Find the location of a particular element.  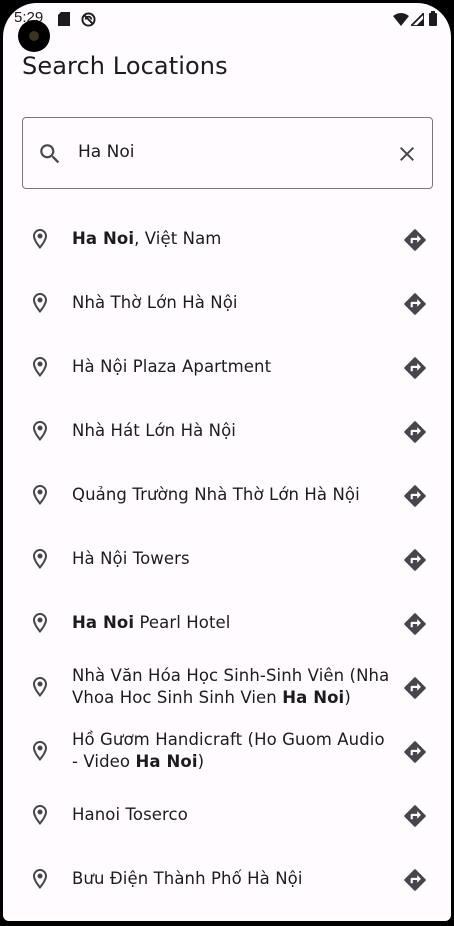

result-label: Nhà Thờ Lớn Hà Nội is located at coordinates (232, 303).